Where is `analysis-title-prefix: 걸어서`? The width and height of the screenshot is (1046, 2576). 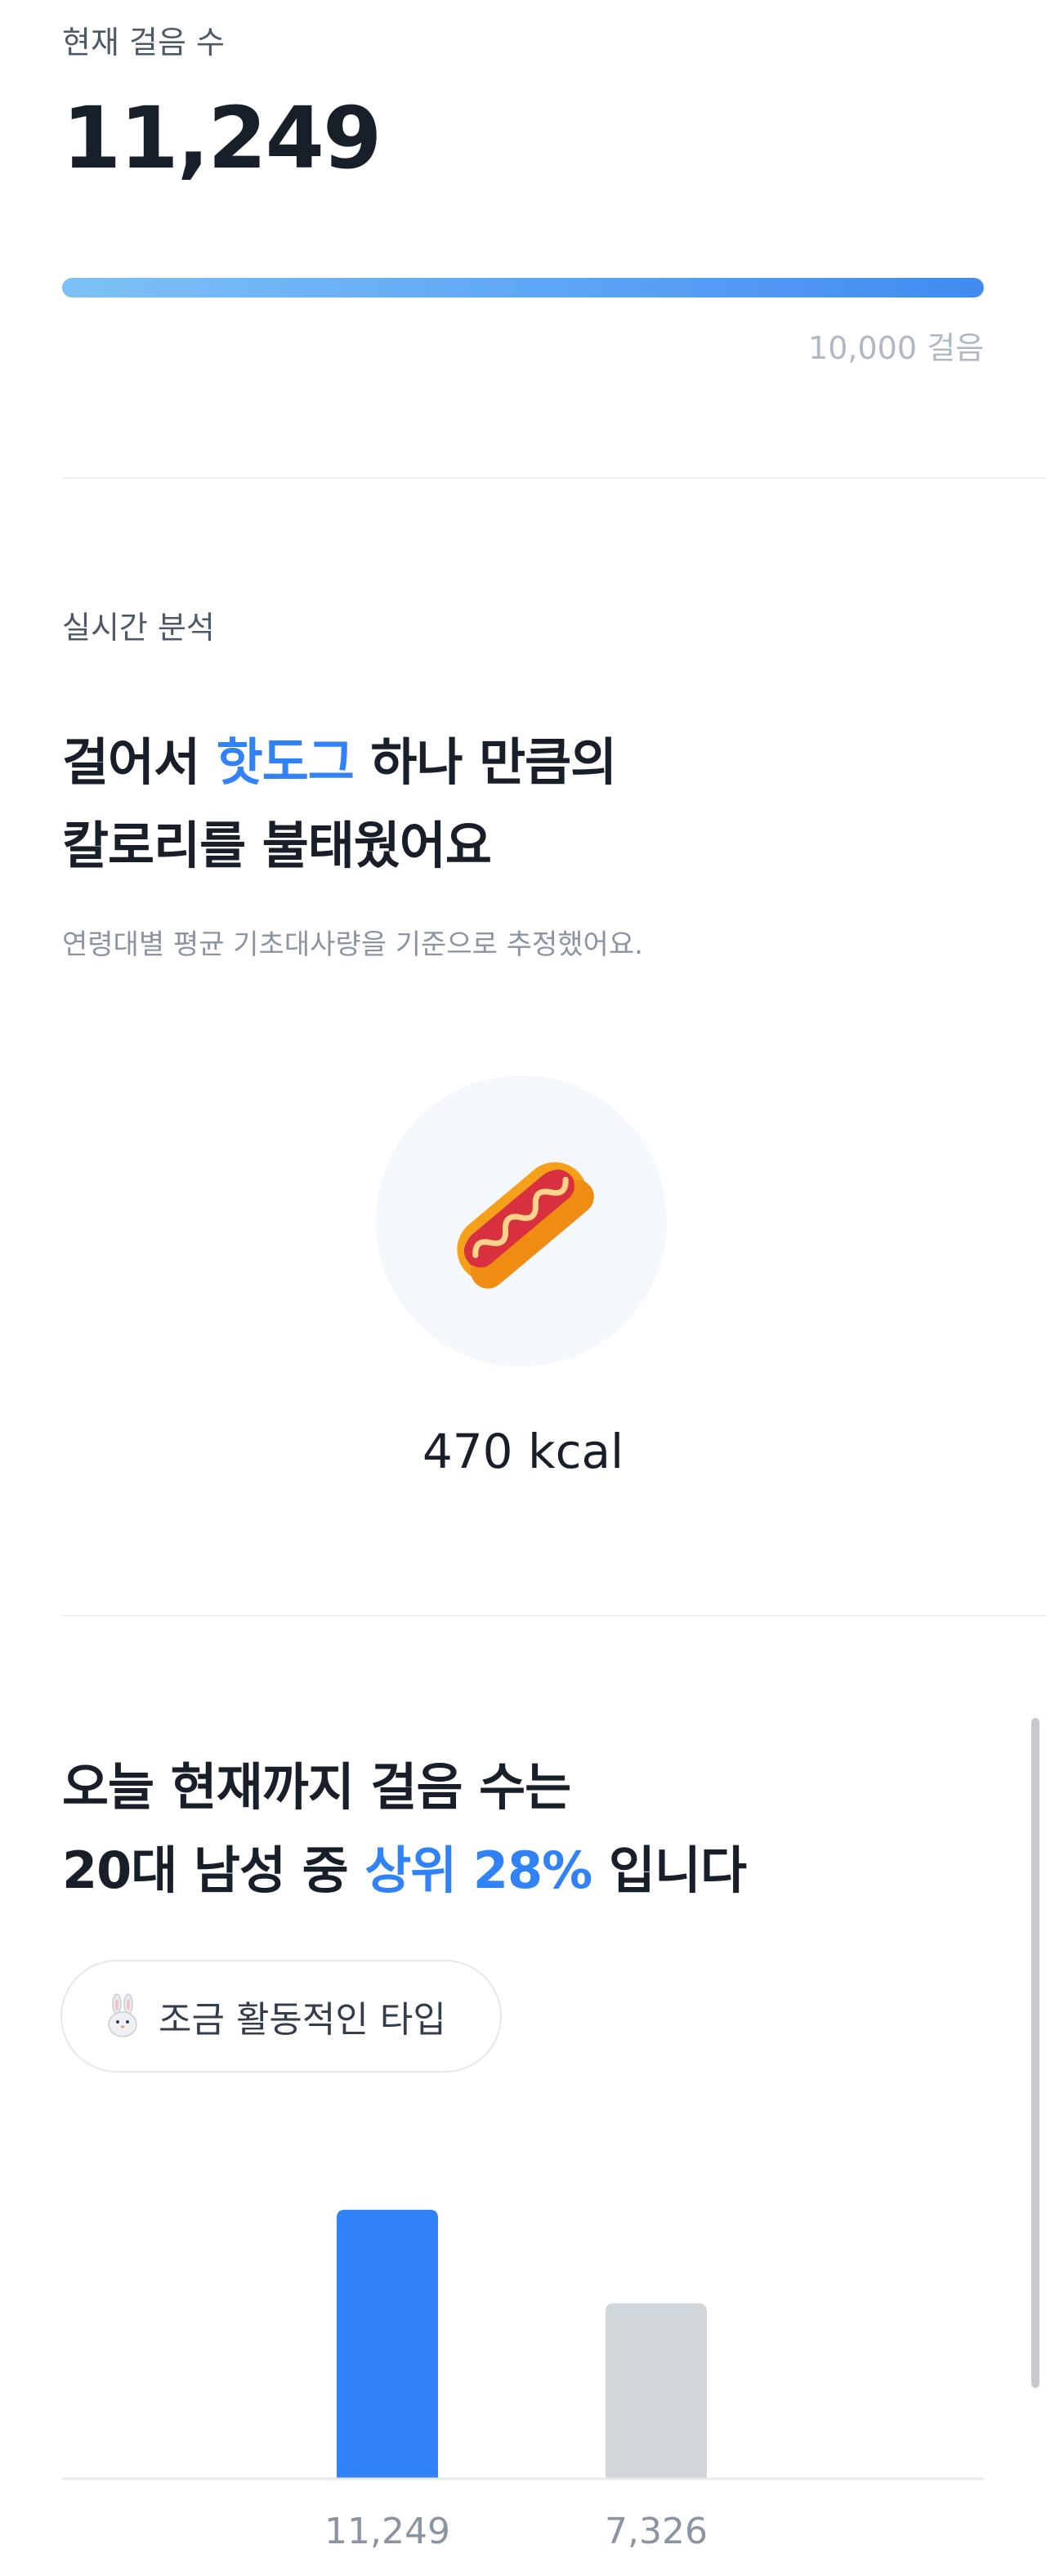 analysis-title-prefix: 걸어서 is located at coordinates (139, 762).